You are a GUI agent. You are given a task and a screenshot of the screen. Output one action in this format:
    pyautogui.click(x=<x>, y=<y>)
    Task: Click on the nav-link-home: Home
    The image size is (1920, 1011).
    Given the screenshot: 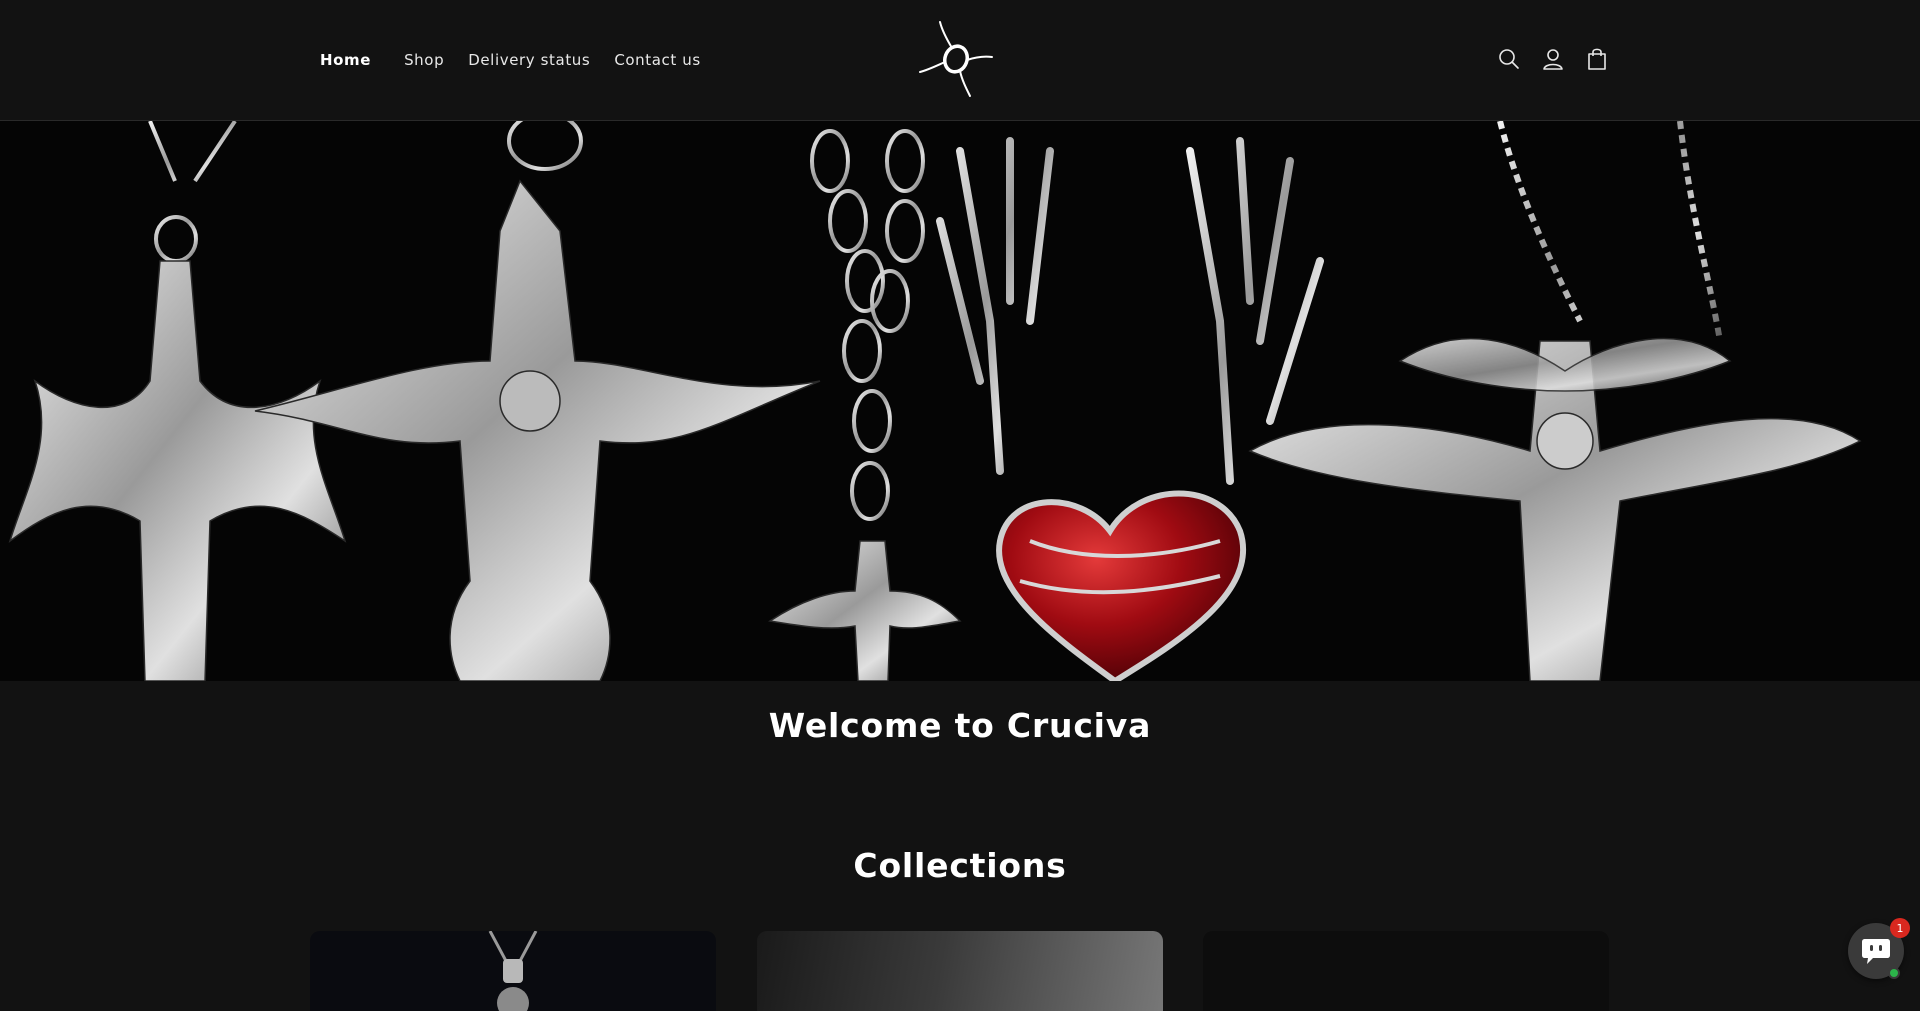 What is the action you would take?
    pyautogui.click(x=345, y=60)
    